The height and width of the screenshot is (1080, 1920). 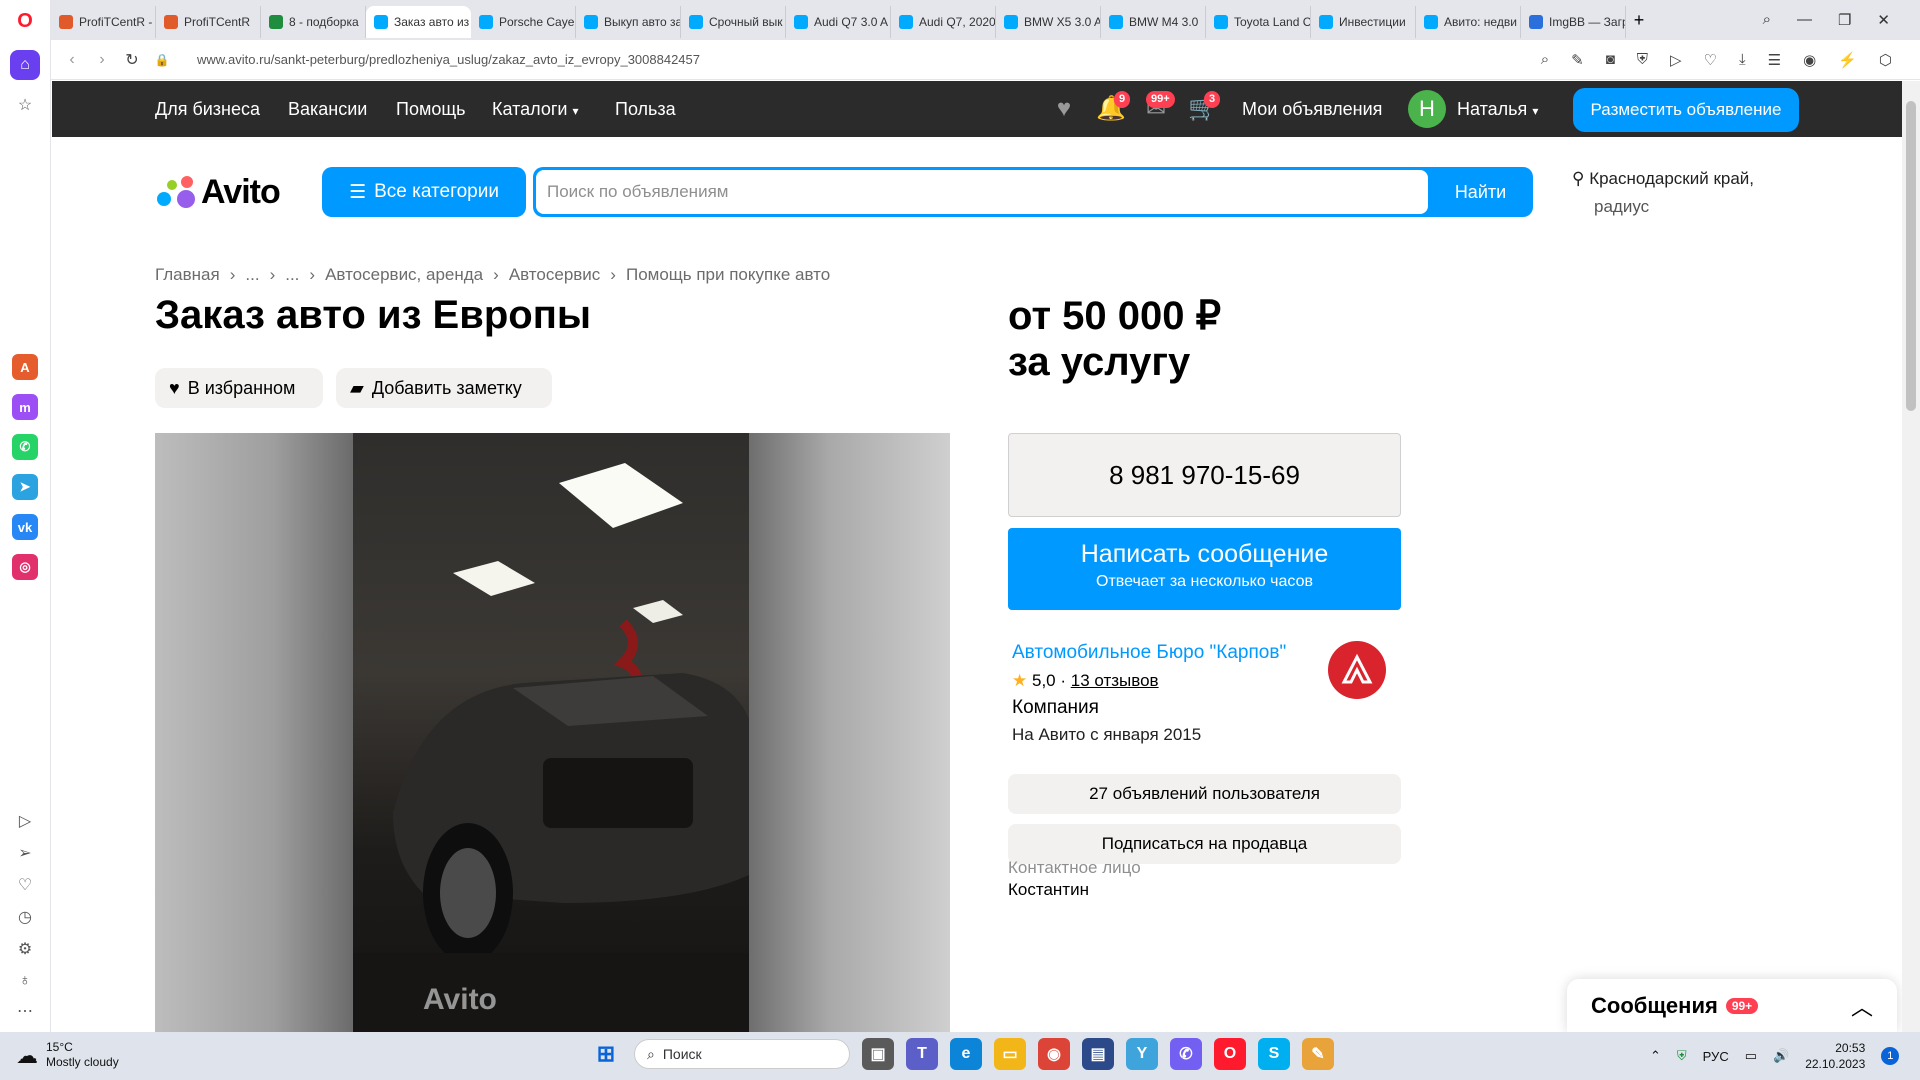 I want to click on business-link: Для бизнеса, so click(x=207, y=109).